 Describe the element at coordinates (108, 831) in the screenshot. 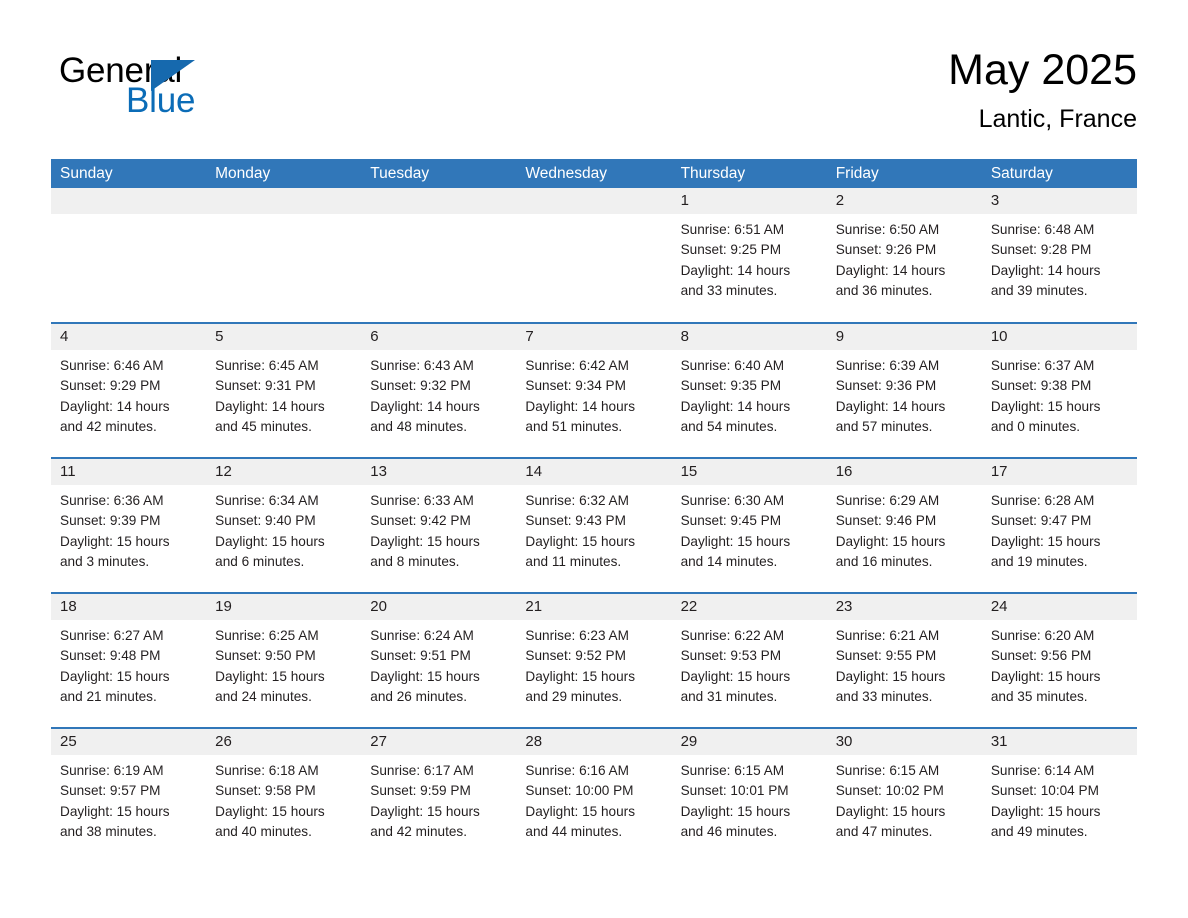

I see `daylight-text-line2: and 38 minutes.` at that location.